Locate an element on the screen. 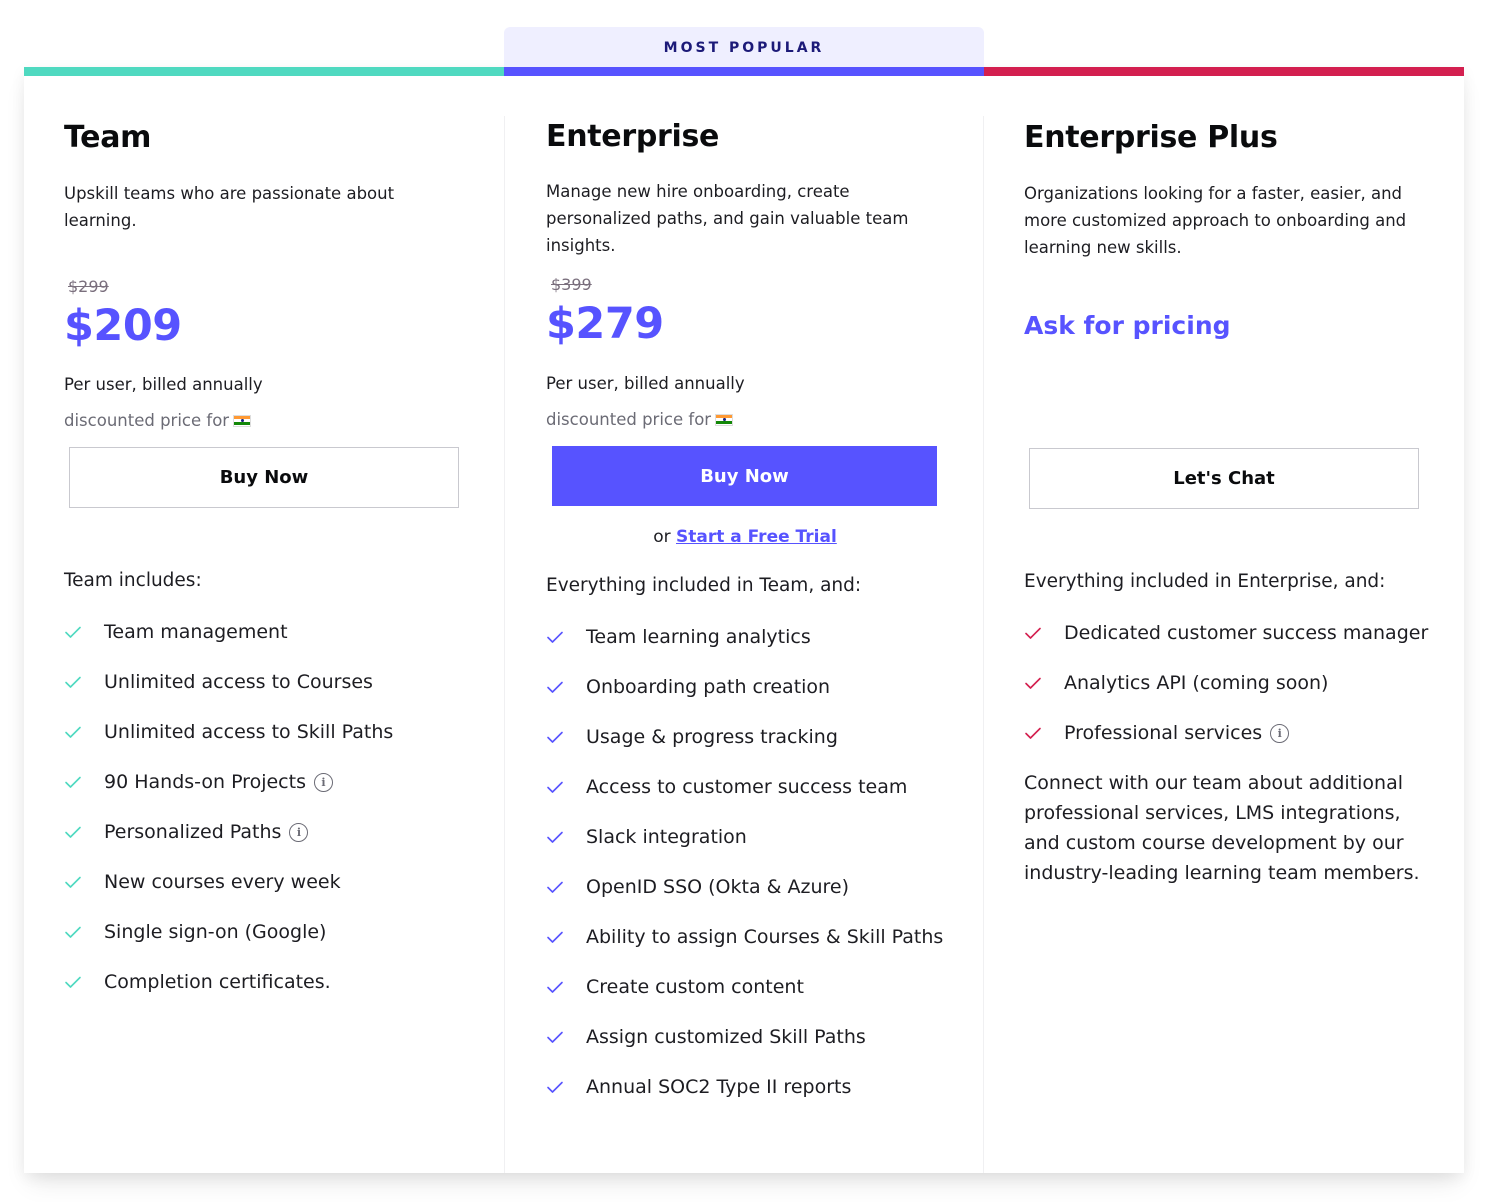  feature-text: Assign customized Skill Paths is located at coordinates (726, 1037).